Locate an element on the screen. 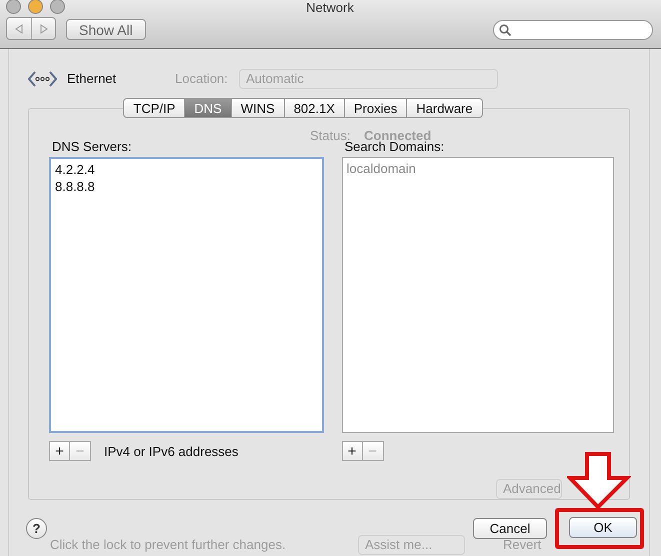 This screenshot has width=661, height=556. tab: DNS is located at coordinates (208, 108).